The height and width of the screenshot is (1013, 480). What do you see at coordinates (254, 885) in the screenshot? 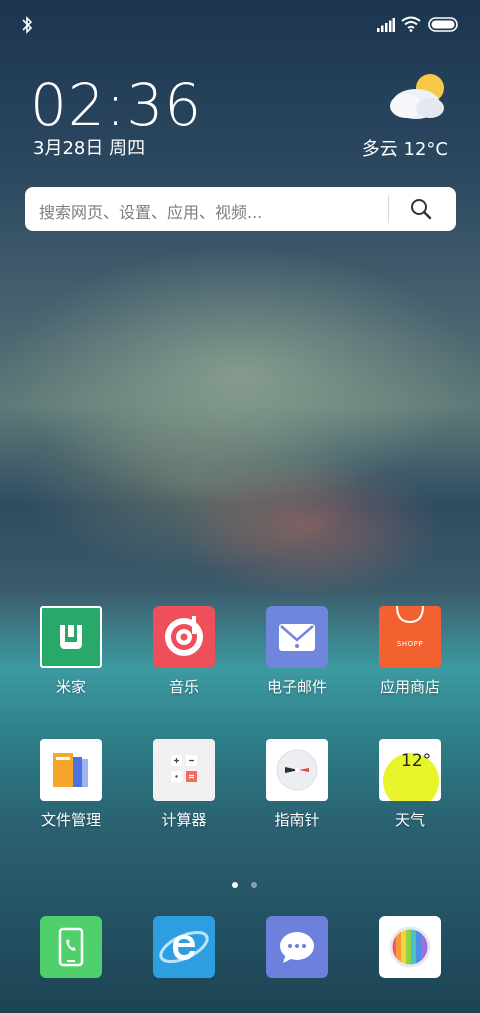
I see `page-dot` at bounding box center [254, 885].